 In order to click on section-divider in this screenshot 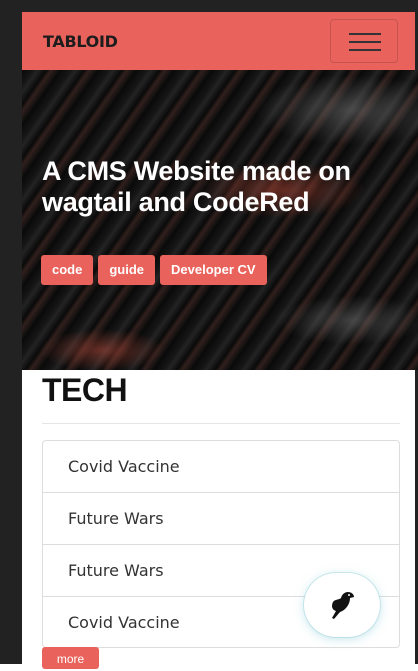, I will do `click(221, 423)`.